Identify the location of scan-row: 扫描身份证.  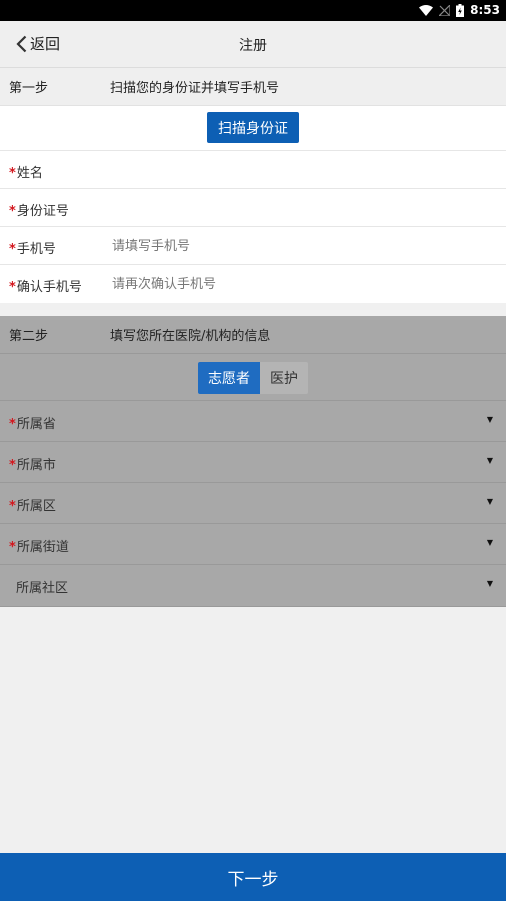
(253, 128).